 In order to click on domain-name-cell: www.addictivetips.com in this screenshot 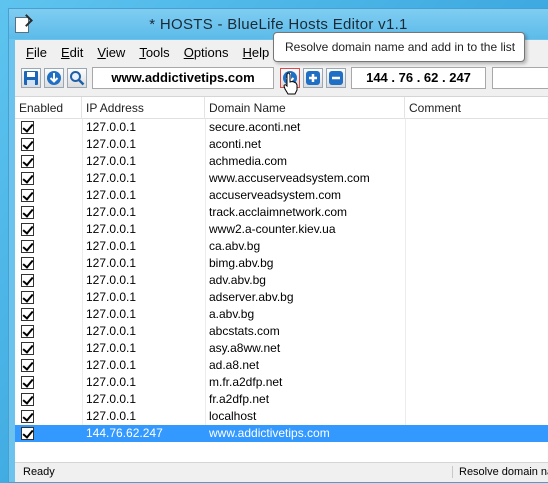, I will do `click(269, 433)`.